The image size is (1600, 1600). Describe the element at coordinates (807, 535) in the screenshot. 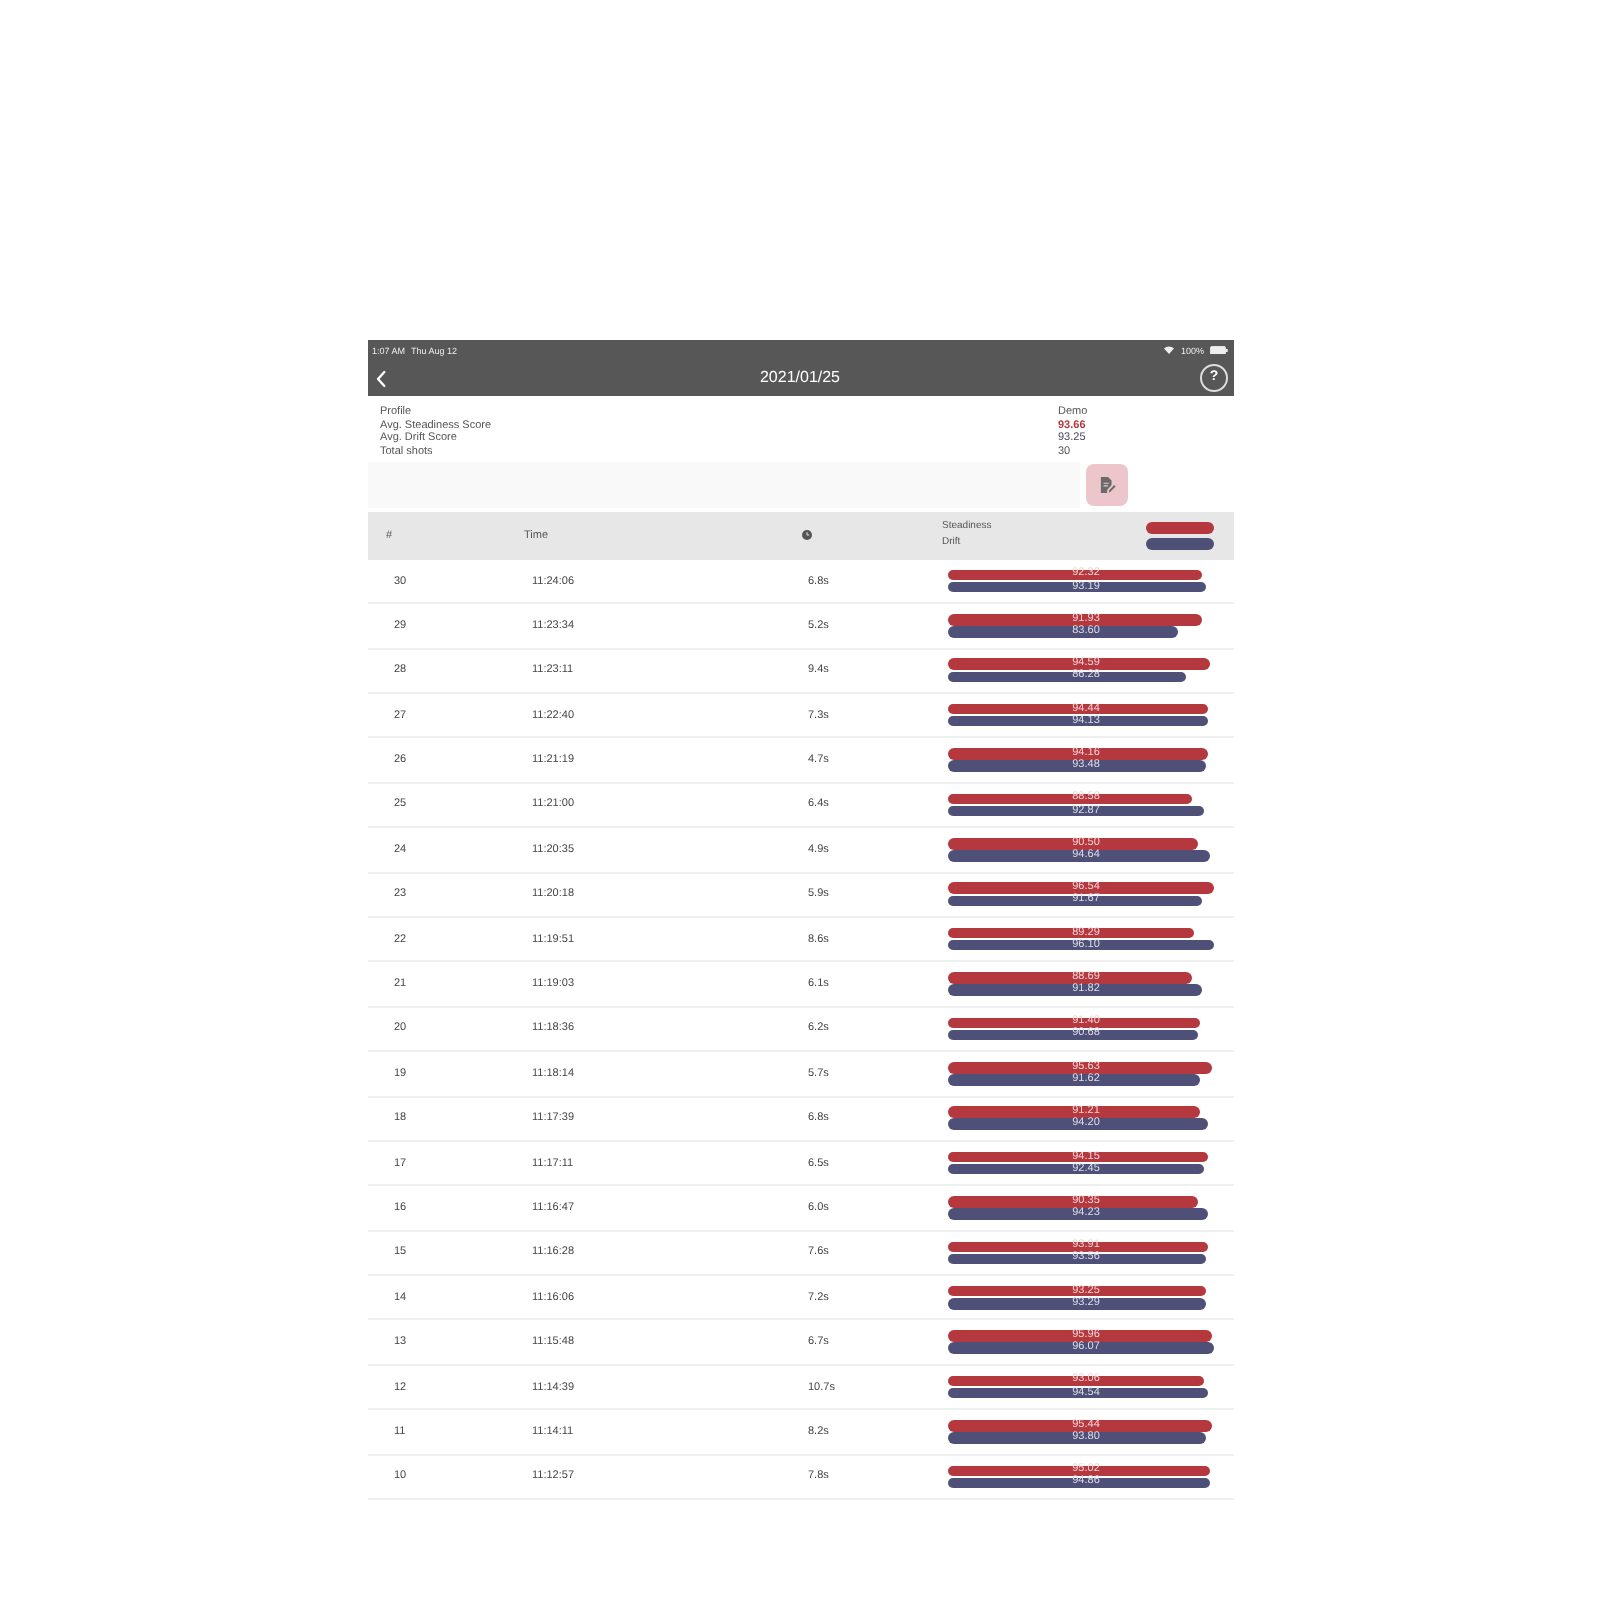

I see `clock-icon` at that location.